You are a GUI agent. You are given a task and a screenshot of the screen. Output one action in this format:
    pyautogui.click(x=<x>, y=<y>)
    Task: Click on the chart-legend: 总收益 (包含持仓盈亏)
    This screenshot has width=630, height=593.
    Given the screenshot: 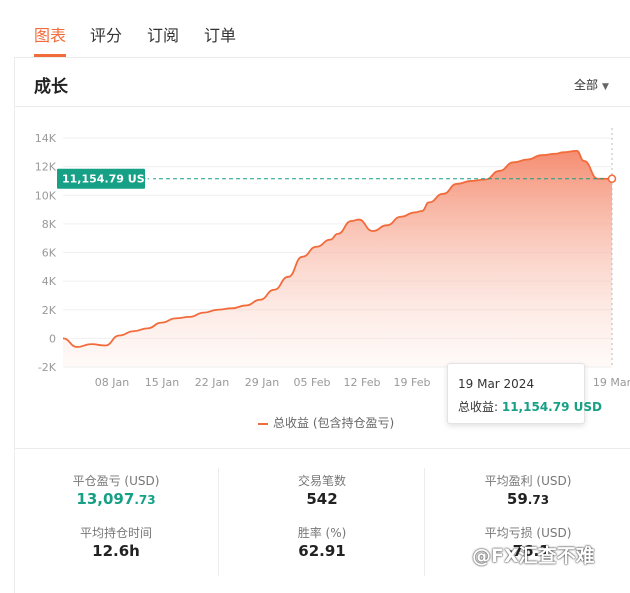 What is the action you would take?
    pyautogui.click(x=326, y=422)
    